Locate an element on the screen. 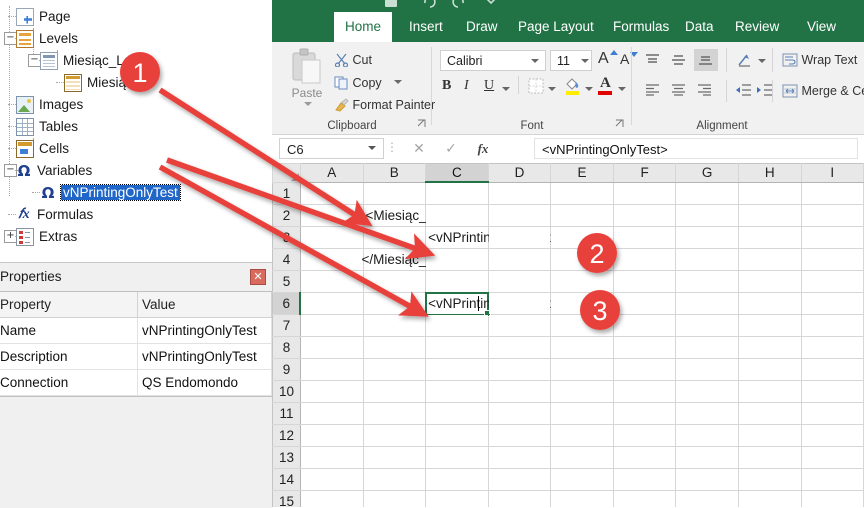 The image size is (864, 508). table-row: 15 is located at coordinates (568, 498).